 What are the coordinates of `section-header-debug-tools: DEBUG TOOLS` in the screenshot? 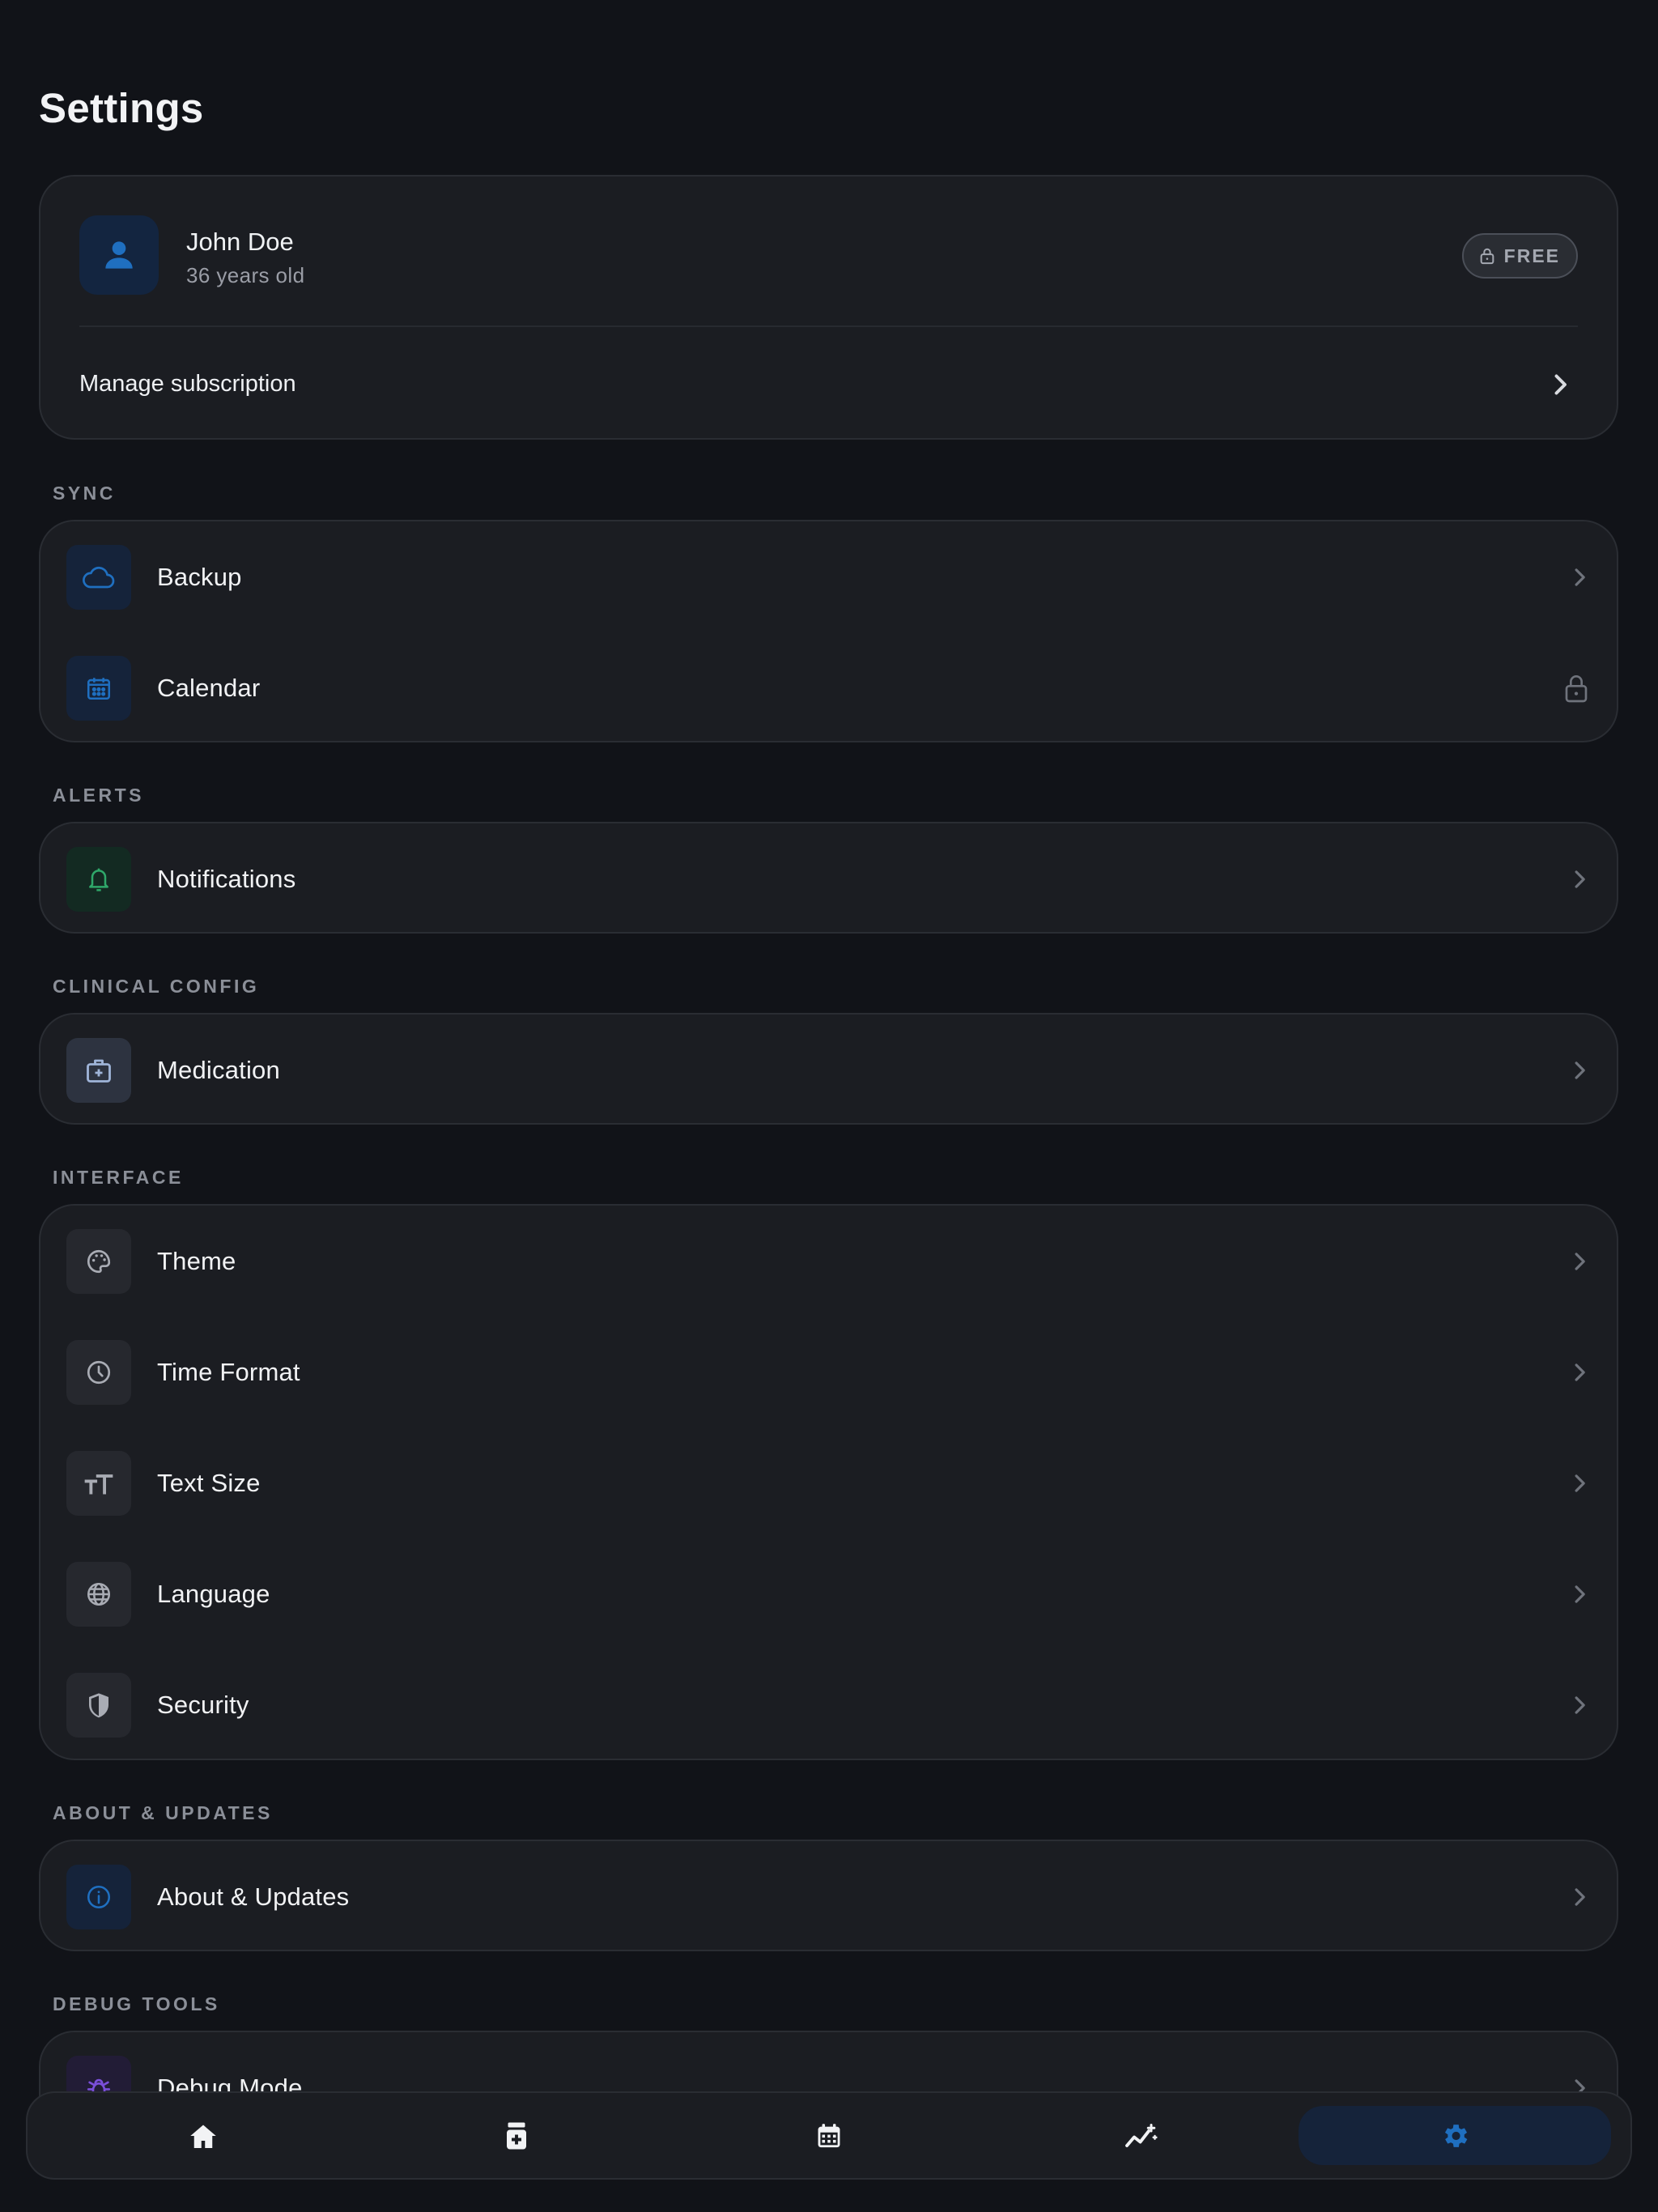 It's located at (136, 2004).